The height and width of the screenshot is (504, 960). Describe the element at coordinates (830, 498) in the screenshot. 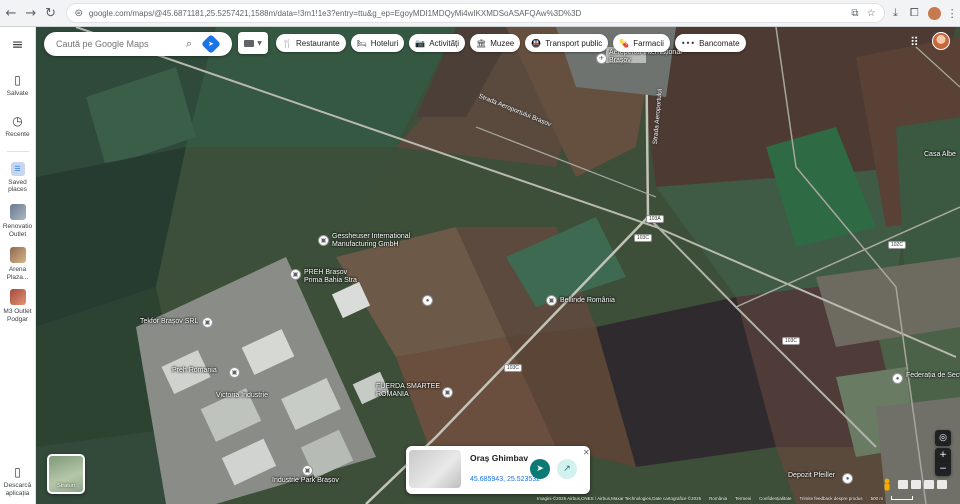

I see `footer-link-feedback: Trimite feedback despre produs` at that location.